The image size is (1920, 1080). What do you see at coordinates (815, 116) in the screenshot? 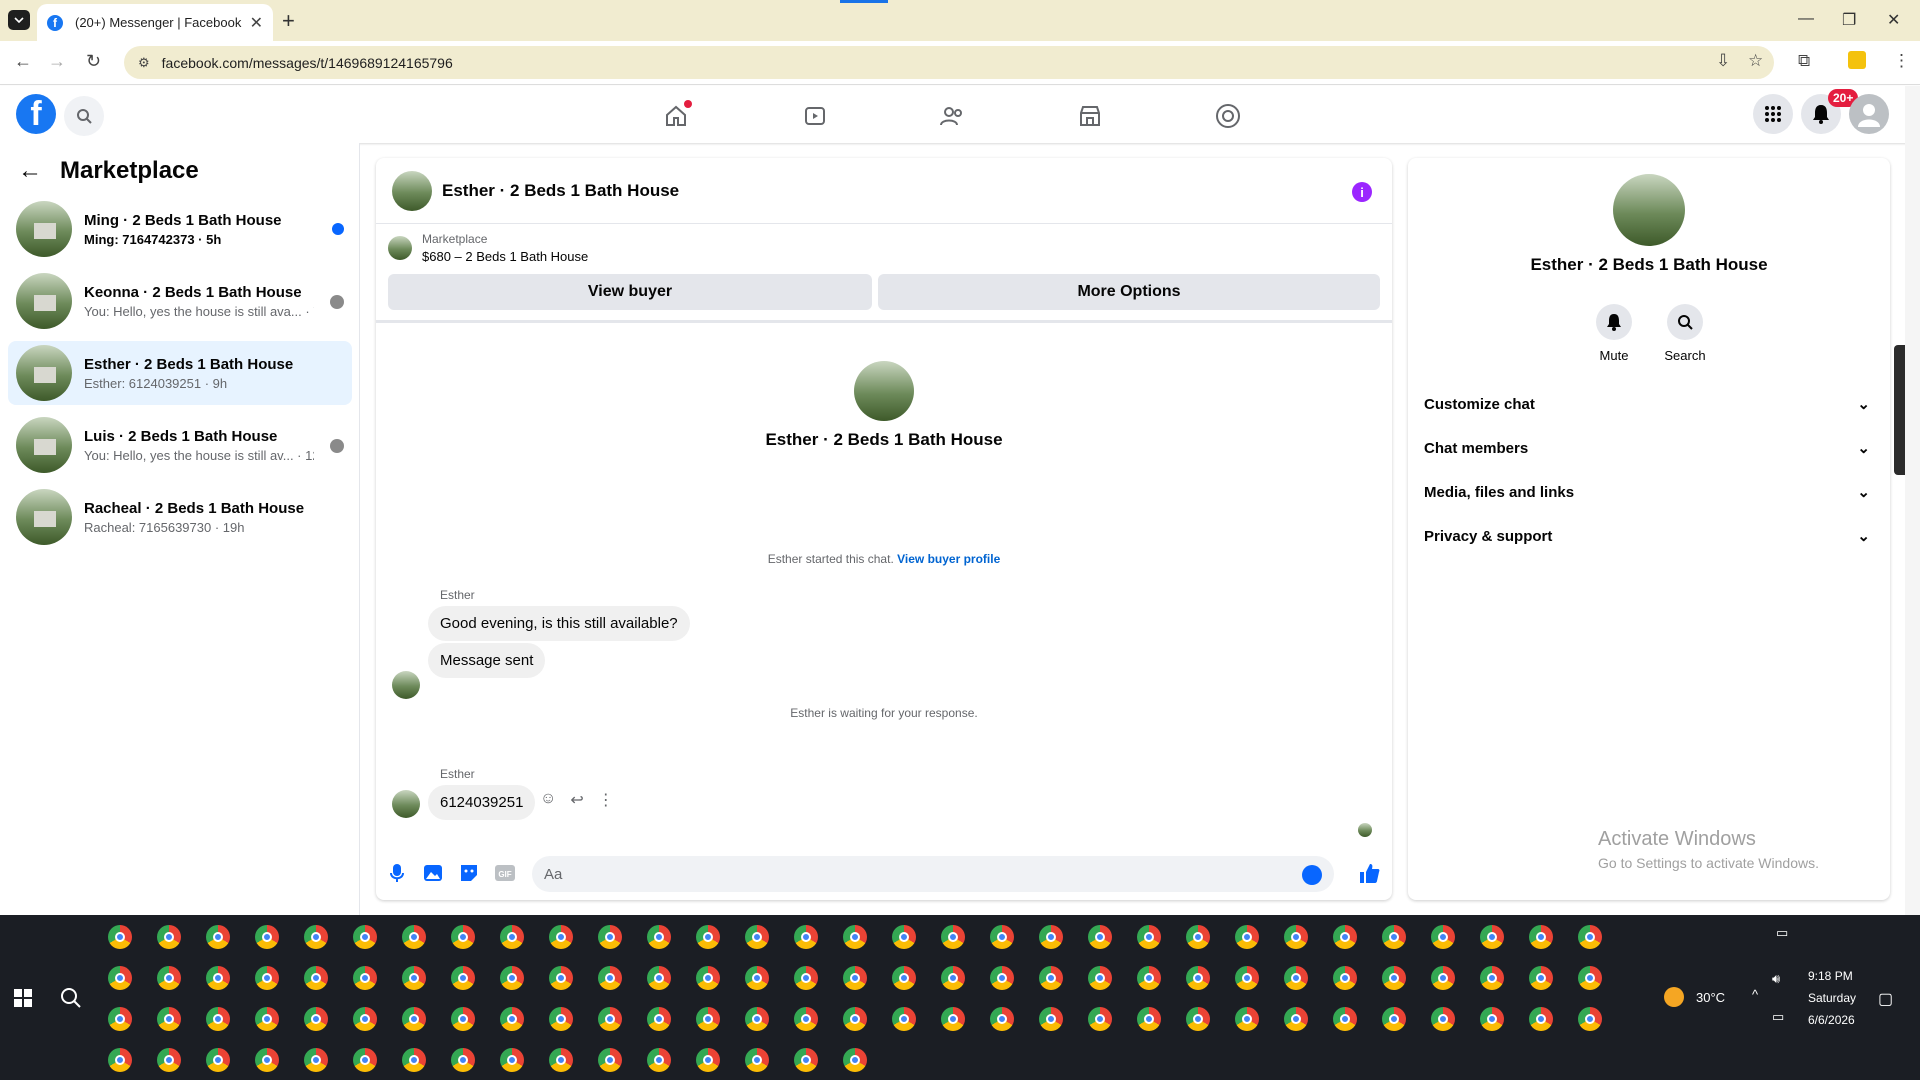
I see `nav-video` at bounding box center [815, 116].